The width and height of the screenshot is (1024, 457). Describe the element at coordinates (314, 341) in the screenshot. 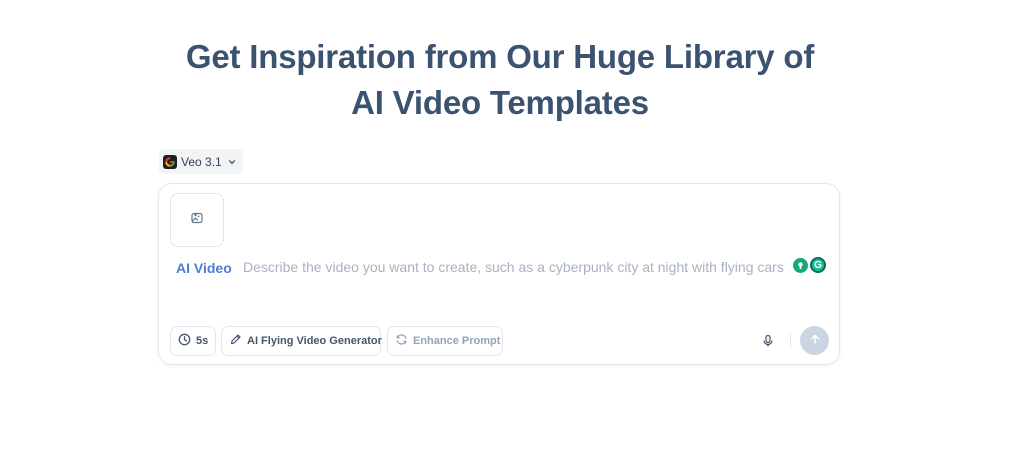

I see `generator-label: AI Flying Video Generator` at that location.